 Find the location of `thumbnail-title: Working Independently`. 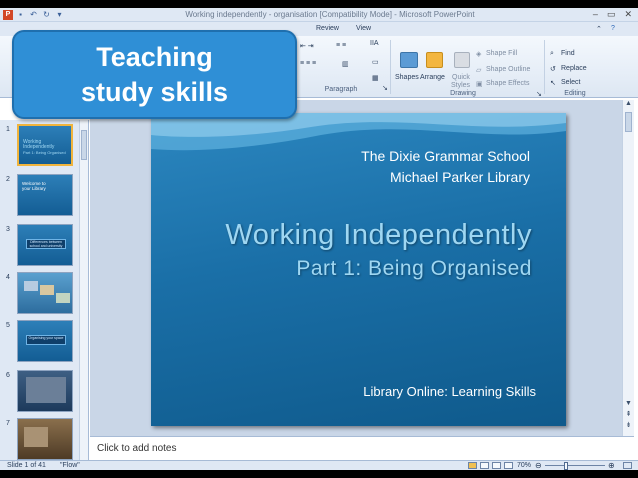

thumbnail-title: Working Independently is located at coordinates (39, 144).